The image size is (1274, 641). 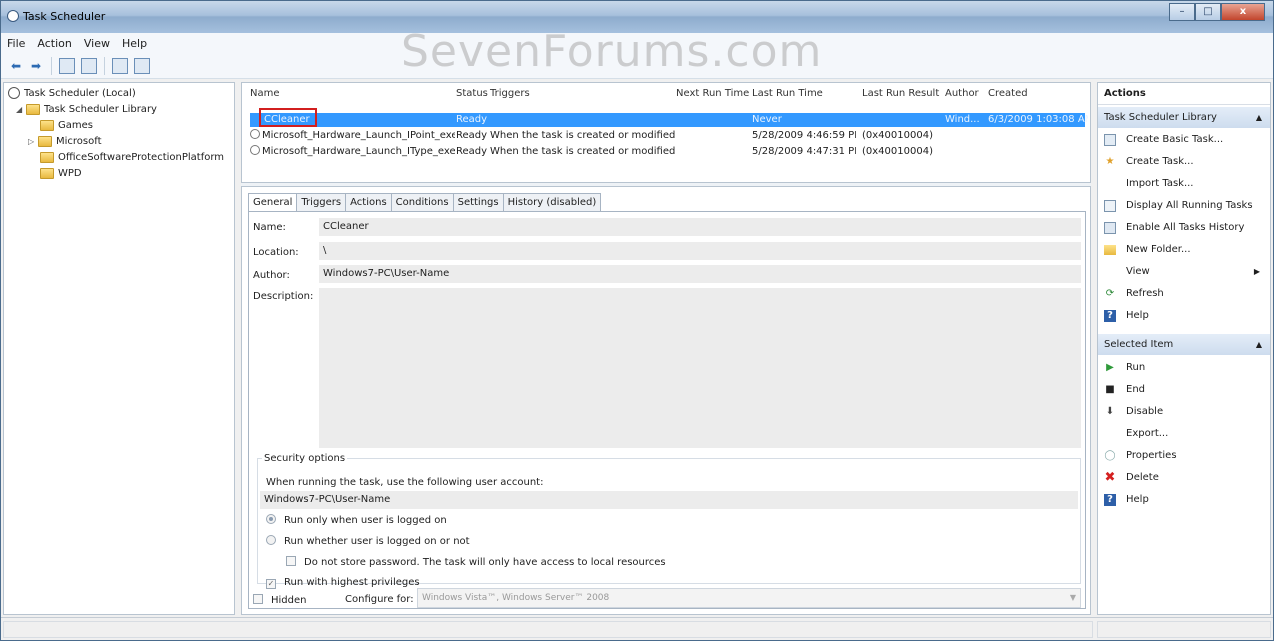 What do you see at coordinates (379, 599) in the screenshot?
I see `configure-for-label: Configure for:` at bounding box center [379, 599].